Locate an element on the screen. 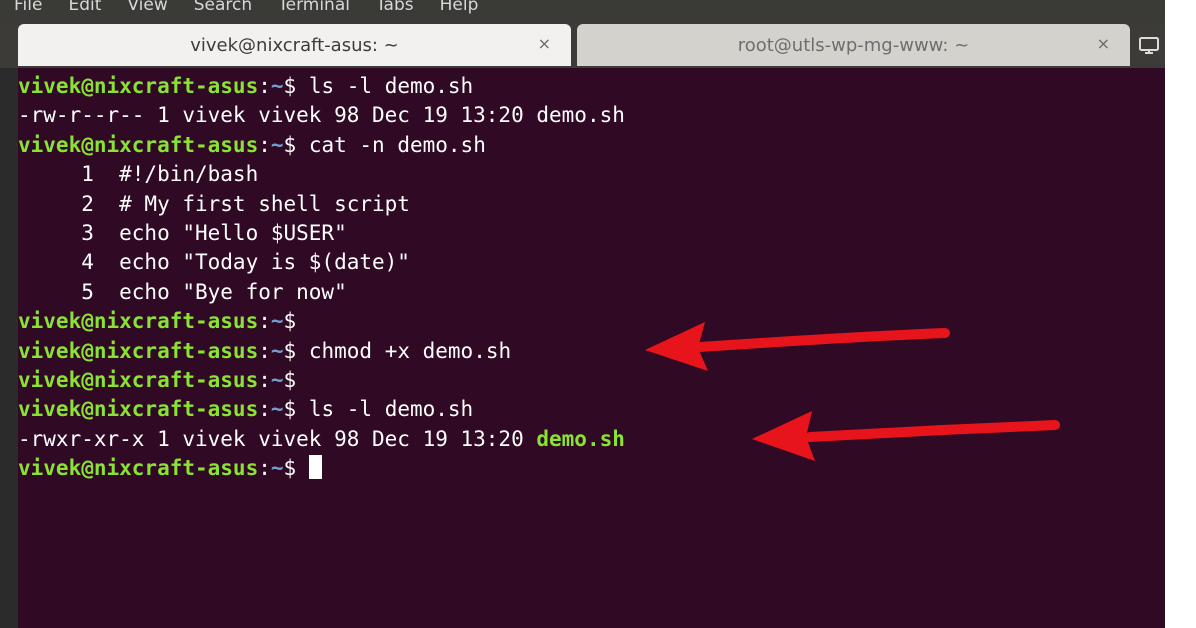  output-line: 3 echo "Hello $USER" is located at coordinates (182, 233).